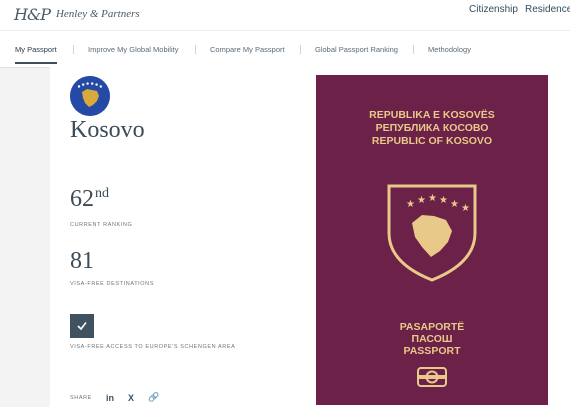 This screenshot has width=570, height=407. What do you see at coordinates (432, 339) in the screenshot?
I see `passport-word-serbian: ПАСОШ` at bounding box center [432, 339].